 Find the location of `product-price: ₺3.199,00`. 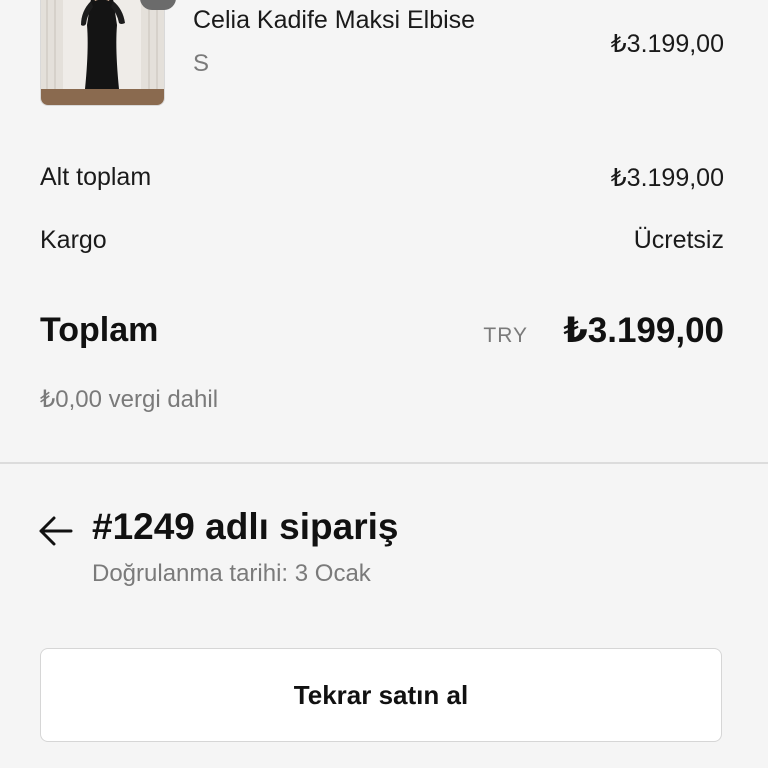

product-price: ₺3.199,00 is located at coordinates (667, 44).